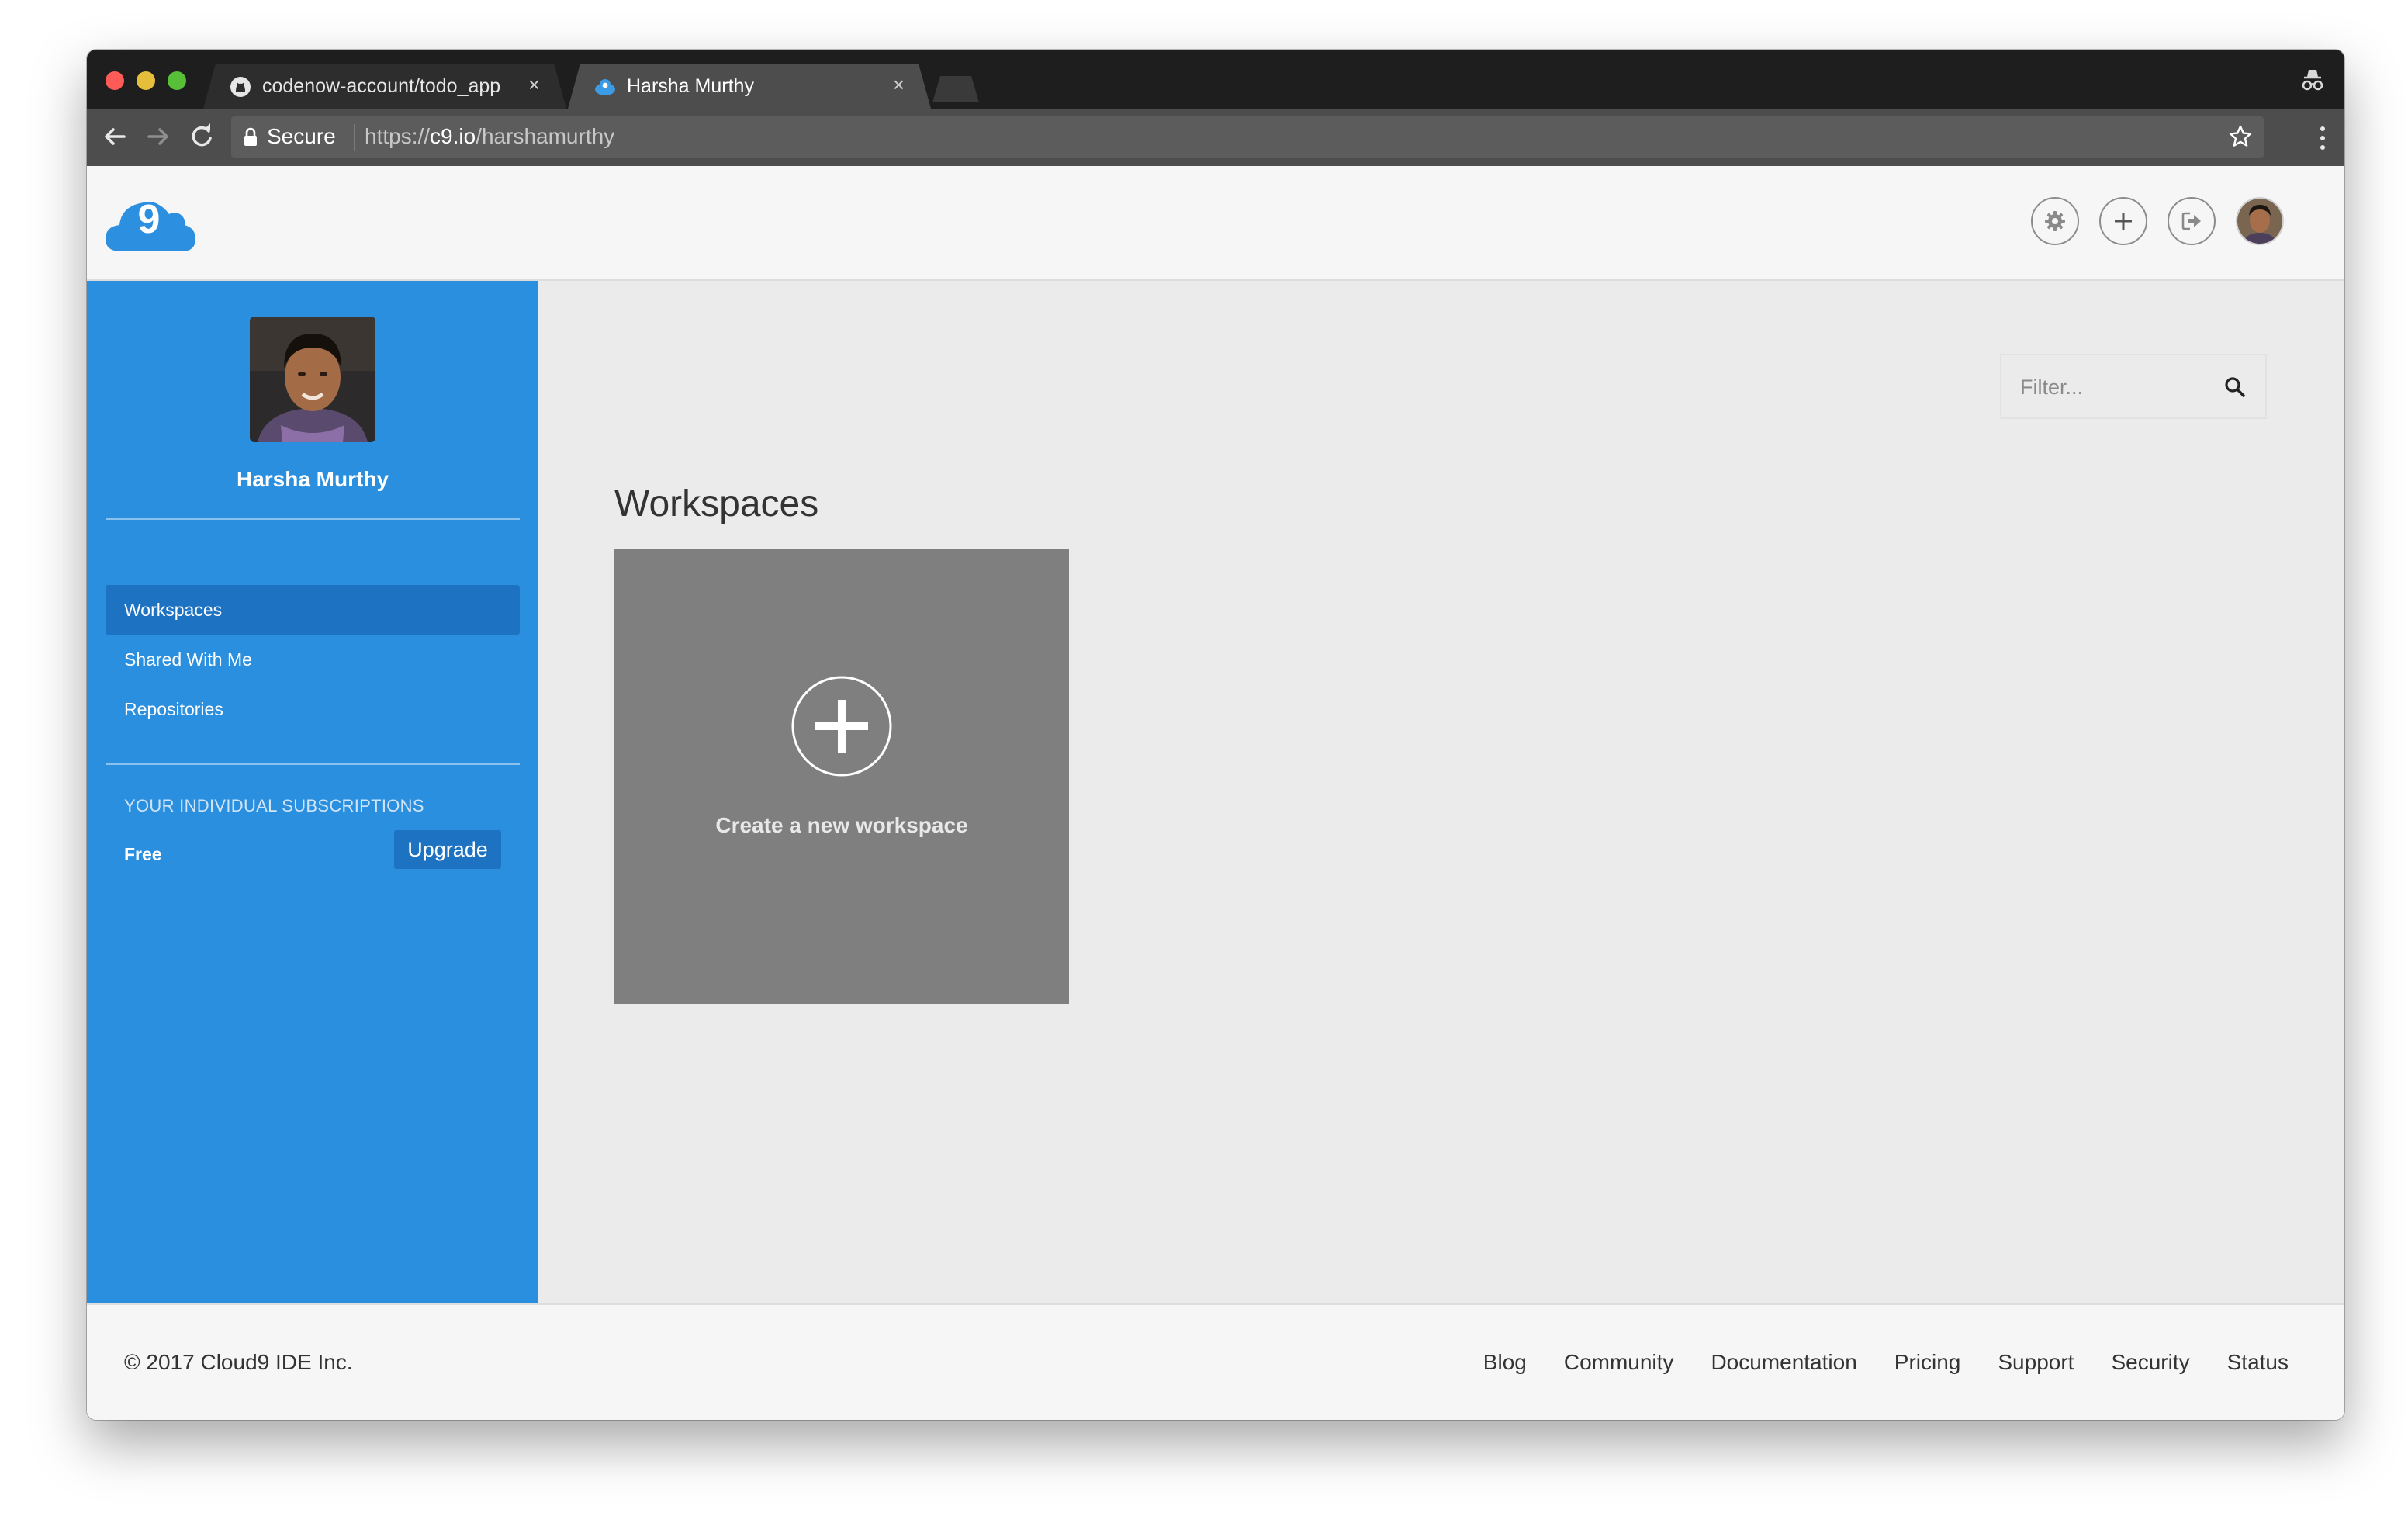 This screenshot has width=2408, height=1530. Describe the element at coordinates (239, 1362) in the screenshot. I see `copyright: © 2017 Cloud9 IDE Inc.` at that location.